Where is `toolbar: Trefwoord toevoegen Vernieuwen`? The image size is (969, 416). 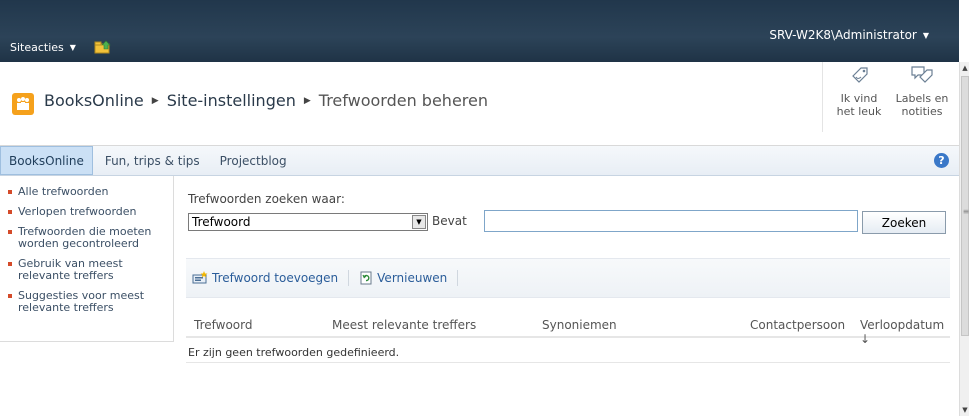 toolbar: Trefwoord toevoegen Vernieuwen is located at coordinates (568, 278).